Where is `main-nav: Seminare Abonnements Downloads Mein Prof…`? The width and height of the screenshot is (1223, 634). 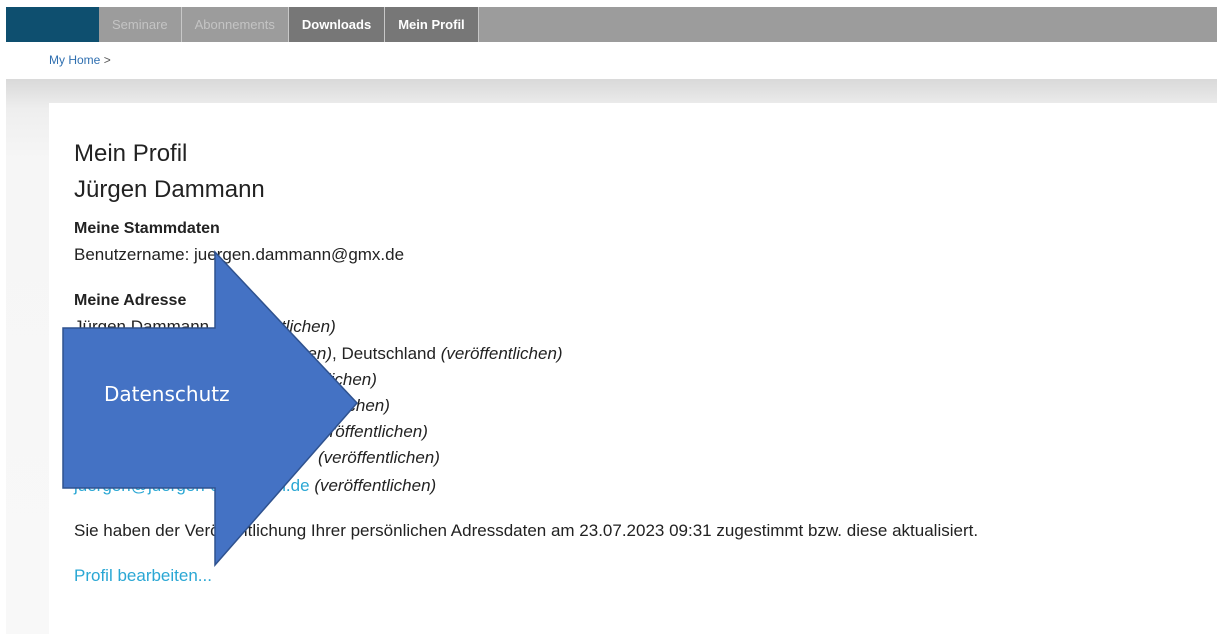
main-nav: Seminare Abonnements Downloads Mein Prof… is located at coordinates (289, 24).